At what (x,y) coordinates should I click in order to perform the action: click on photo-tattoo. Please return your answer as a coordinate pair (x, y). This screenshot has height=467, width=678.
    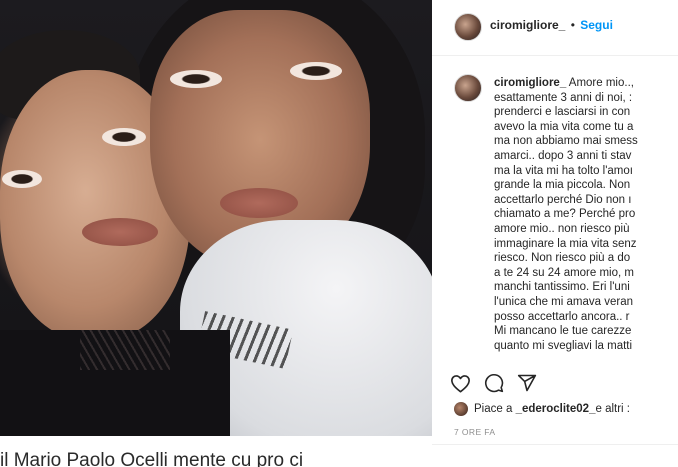
    Looking at the image, I should click on (125, 350).